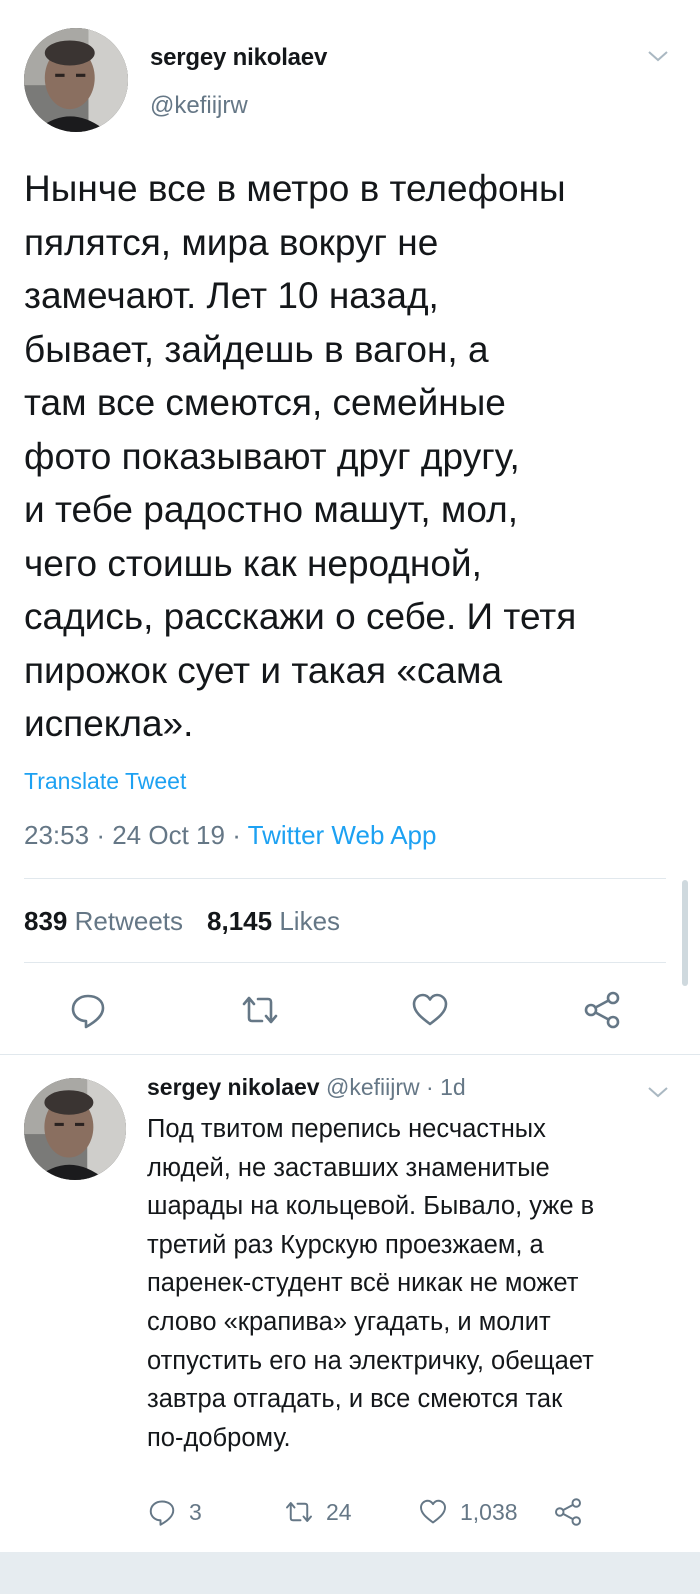  I want to click on author-name: sergey nikolaev, so click(238, 58).